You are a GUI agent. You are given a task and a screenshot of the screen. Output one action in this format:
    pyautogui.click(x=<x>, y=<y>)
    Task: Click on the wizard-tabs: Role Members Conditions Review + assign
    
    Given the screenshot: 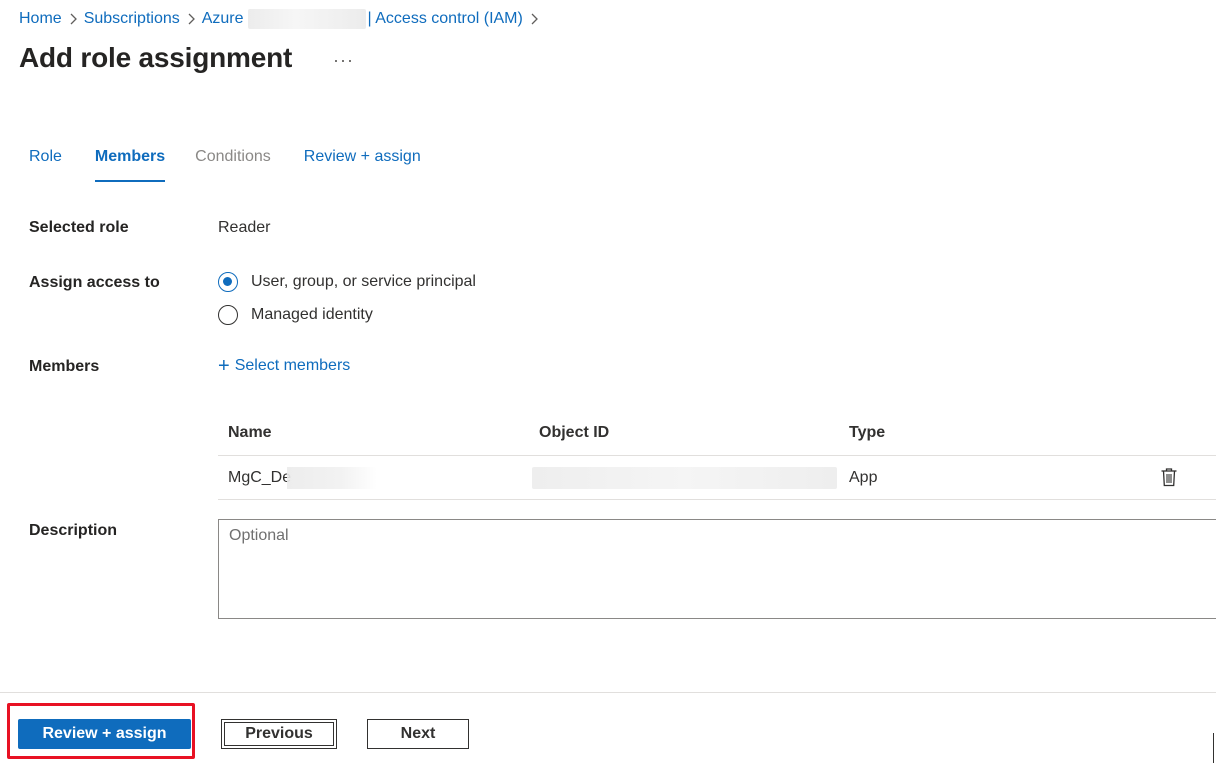 What is the action you would take?
    pyautogui.click(x=225, y=165)
    